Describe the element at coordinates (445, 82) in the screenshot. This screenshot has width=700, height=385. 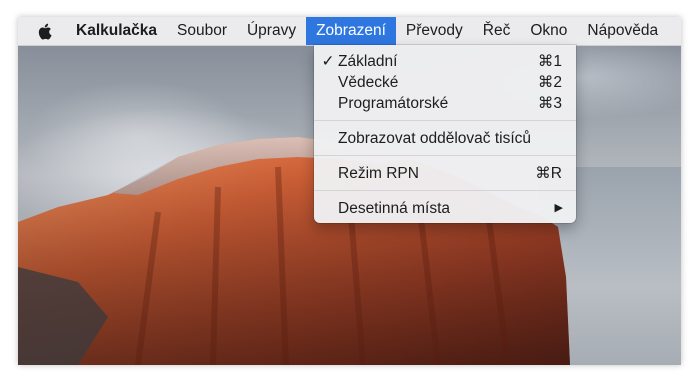
I see `menu-item-scientific: Vědecké ⌘2` at that location.